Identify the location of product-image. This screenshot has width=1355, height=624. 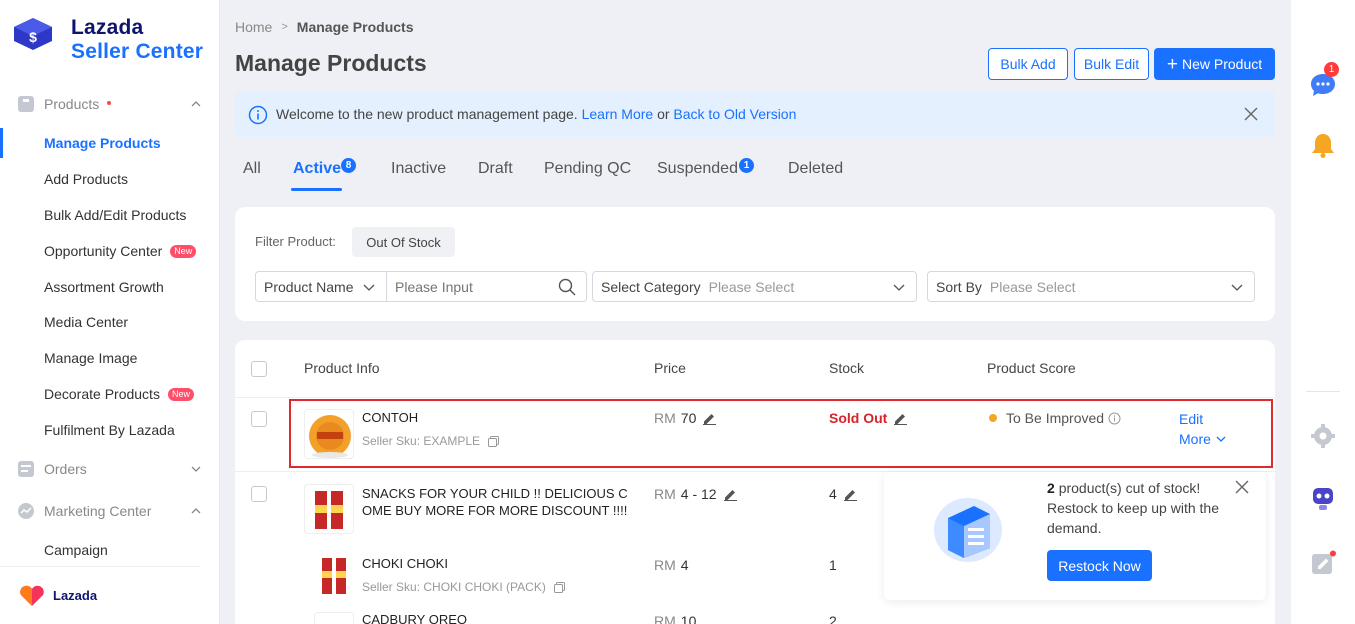
(330, 436).